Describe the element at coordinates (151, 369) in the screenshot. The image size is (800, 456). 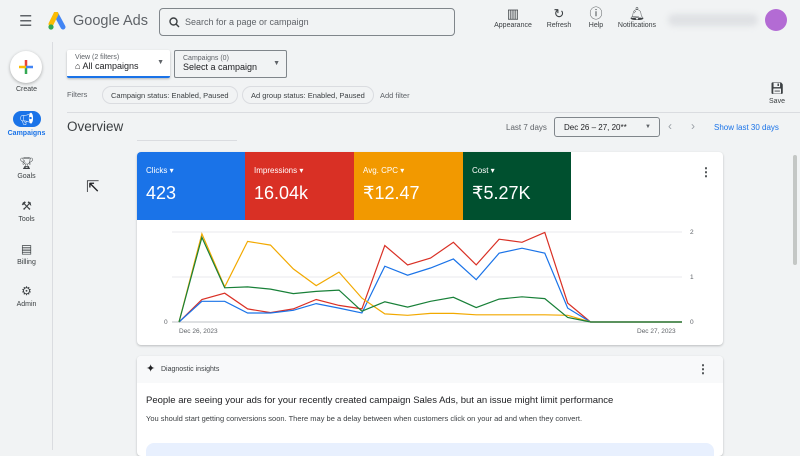
I see `sparkle-icon: ✦` at that location.